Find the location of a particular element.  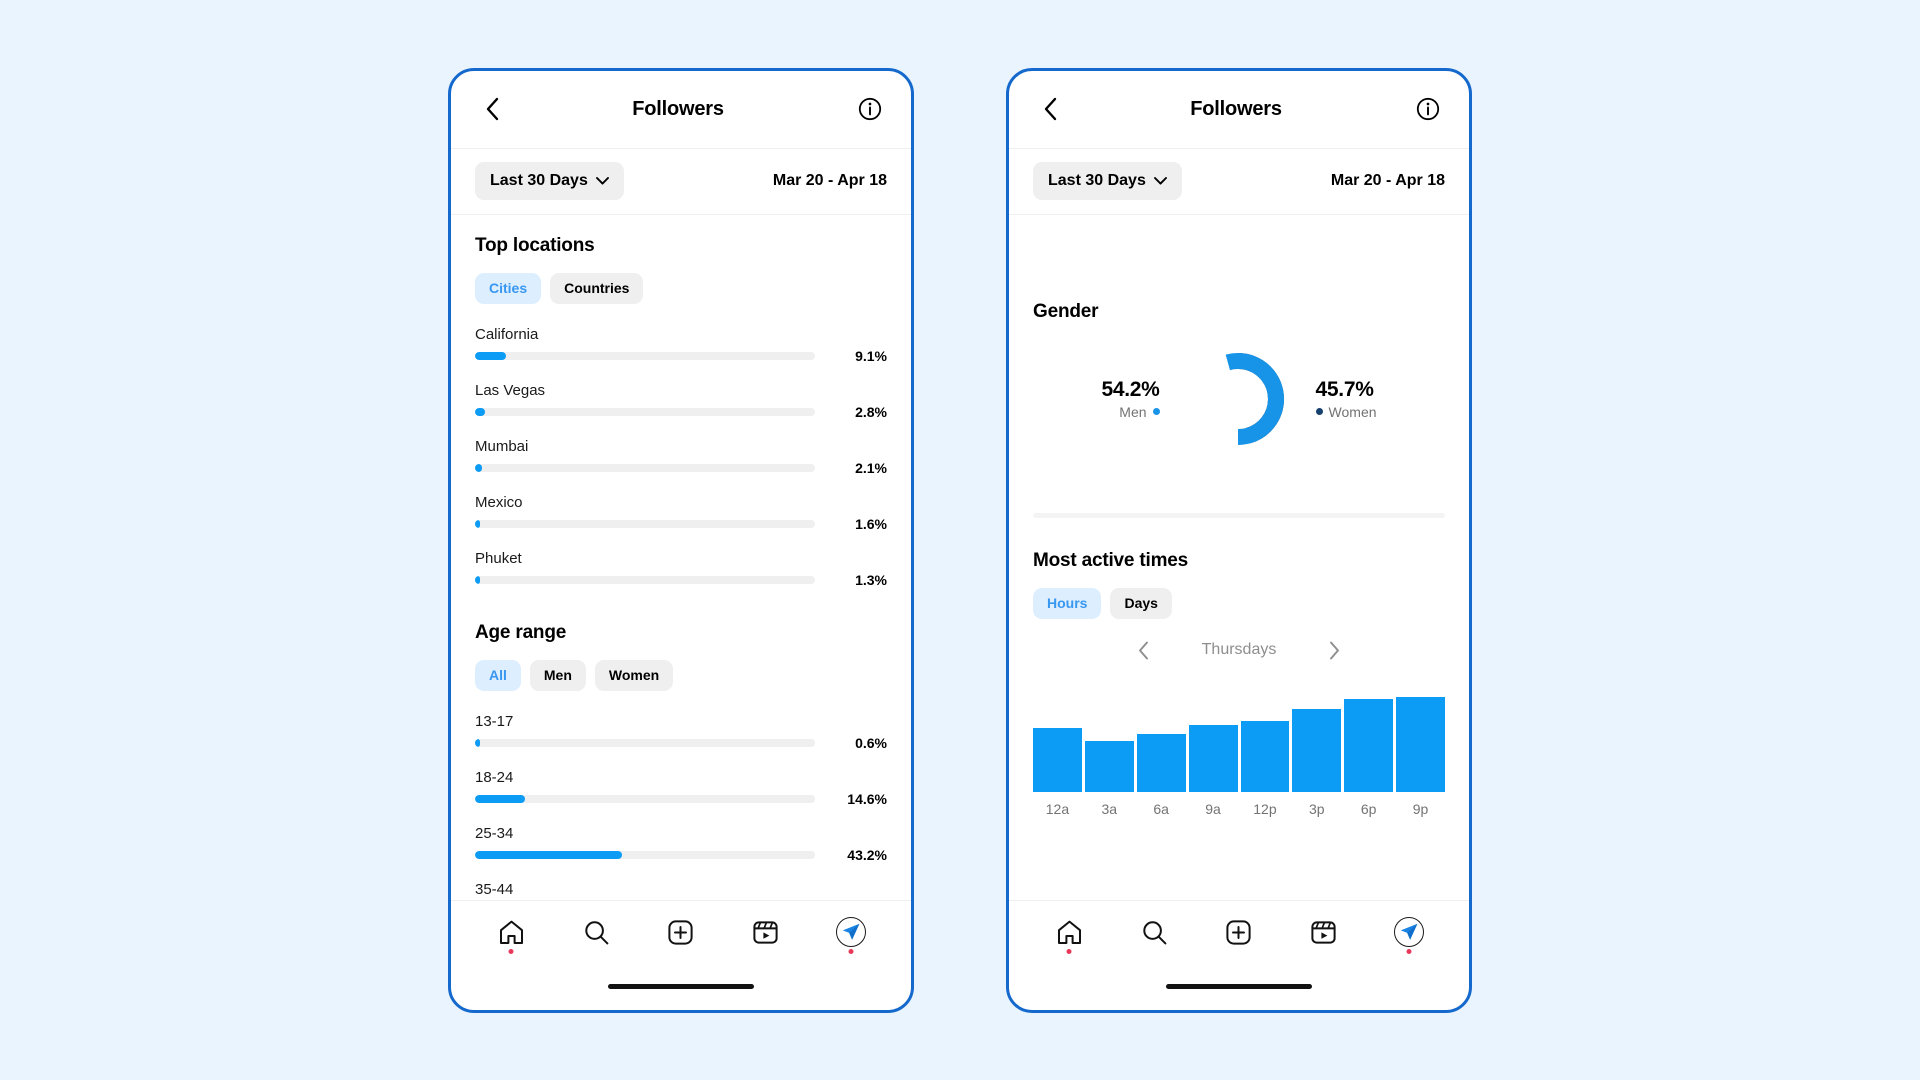

top-locations-tabs: Cities Countries is located at coordinates (681, 288).